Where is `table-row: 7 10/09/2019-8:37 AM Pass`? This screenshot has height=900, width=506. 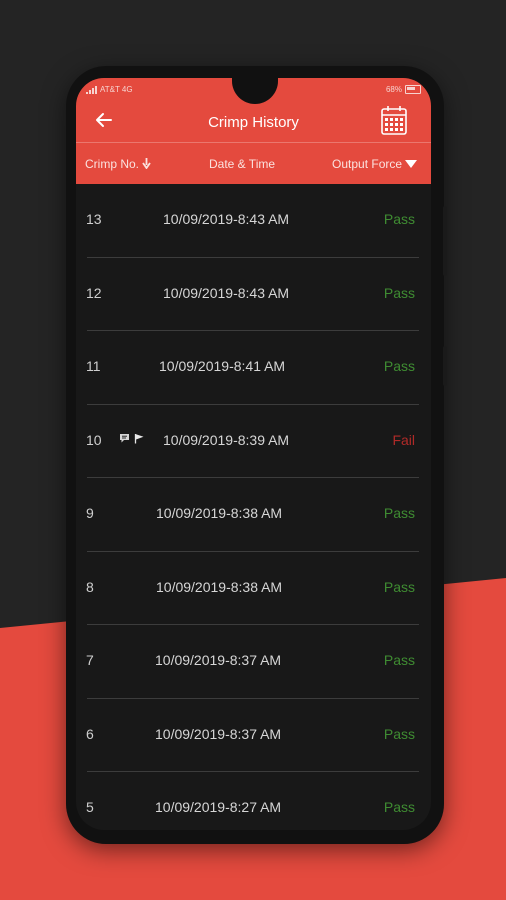 table-row: 7 10/09/2019-8:37 AM Pass is located at coordinates (253, 662).